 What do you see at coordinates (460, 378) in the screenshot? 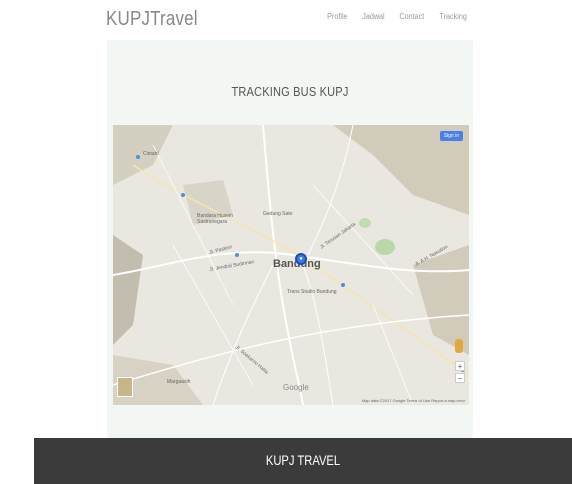
I see `zoom-out-button: −` at bounding box center [460, 378].